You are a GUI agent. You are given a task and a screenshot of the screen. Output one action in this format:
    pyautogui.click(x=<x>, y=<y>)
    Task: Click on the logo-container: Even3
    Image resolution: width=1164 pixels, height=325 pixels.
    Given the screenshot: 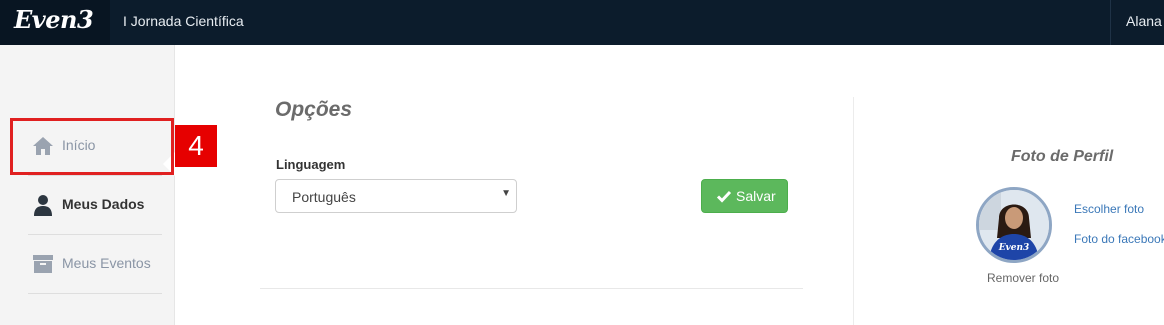 What is the action you would take?
    pyautogui.click(x=55, y=22)
    